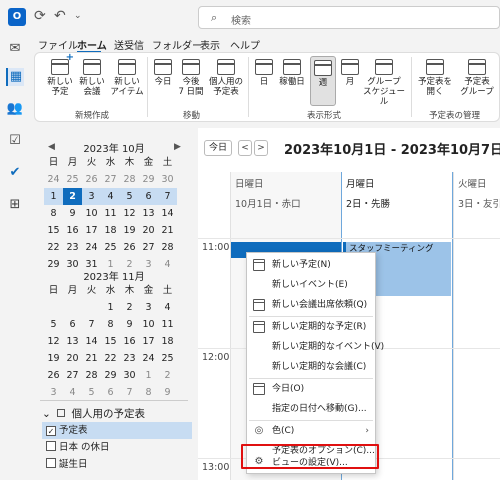 This screenshot has height=480, width=500. What do you see at coordinates (311, 389) in the screenshot?
I see `menu-item-today: 今日(O)` at bounding box center [311, 389].